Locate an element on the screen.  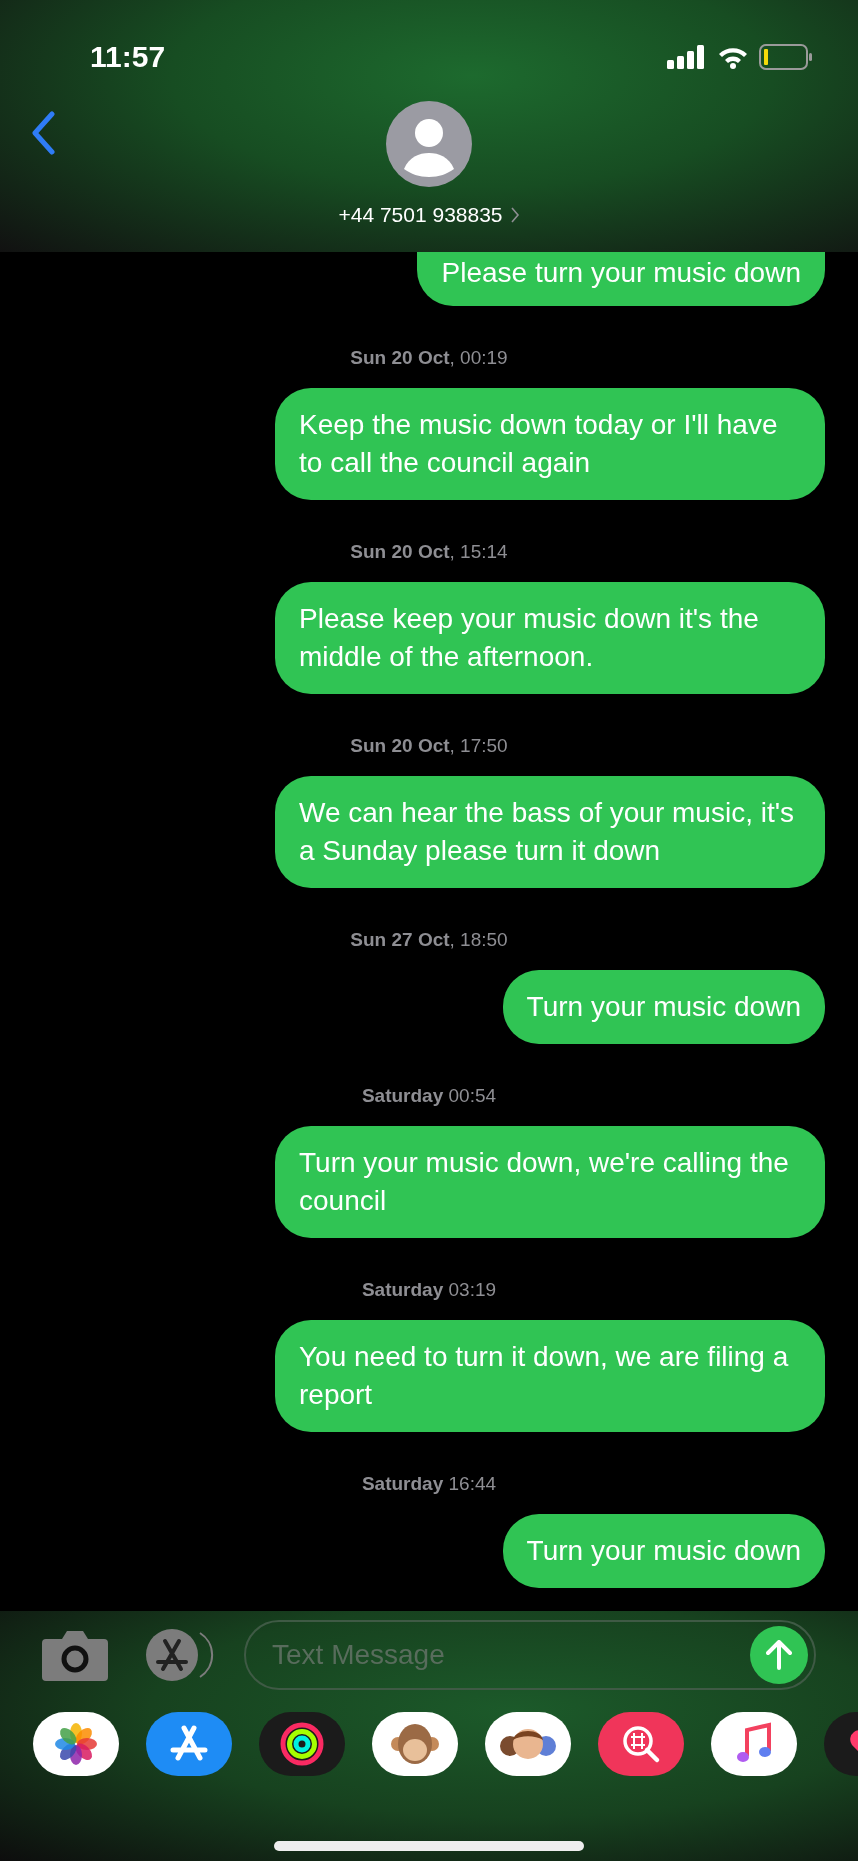
back-chevron-icon is located at coordinates (43, 133).